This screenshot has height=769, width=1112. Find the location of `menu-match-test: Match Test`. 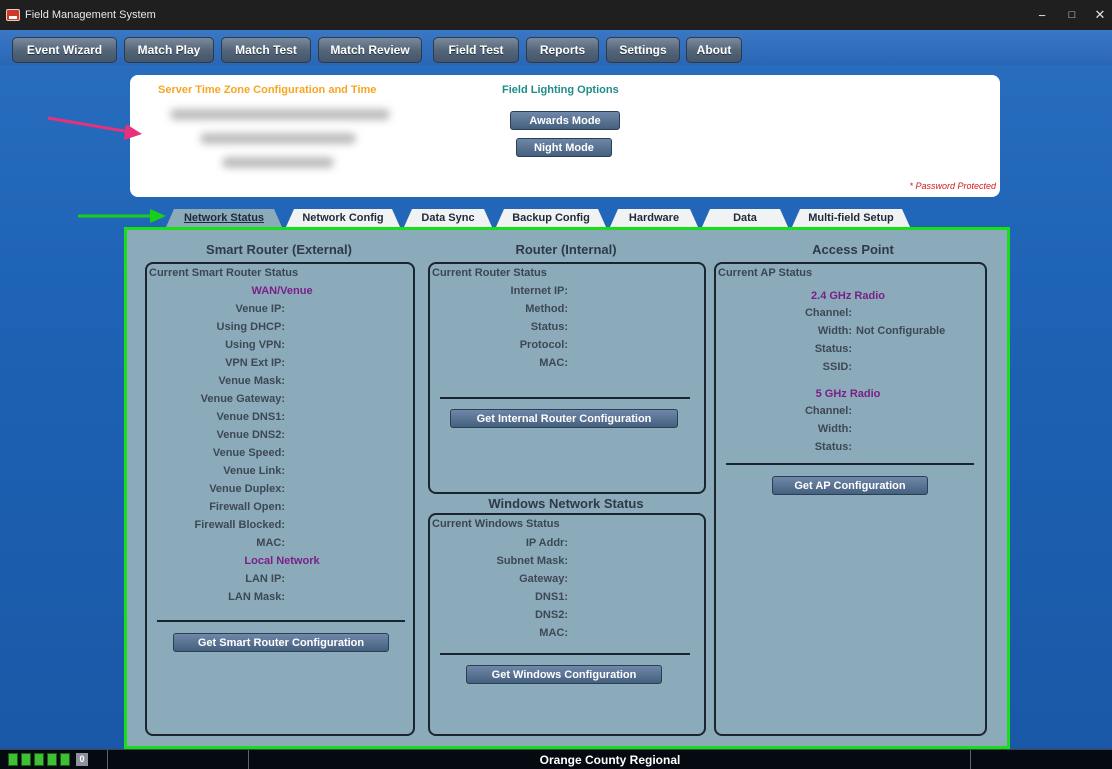

menu-match-test: Match Test is located at coordinates (266, 50).